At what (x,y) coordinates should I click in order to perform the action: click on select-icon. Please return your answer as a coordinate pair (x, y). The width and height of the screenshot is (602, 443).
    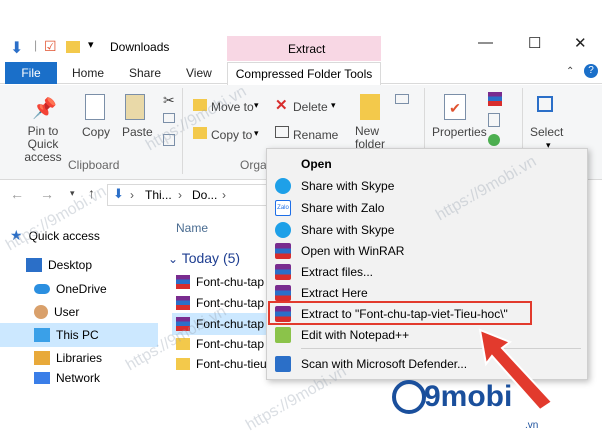
    Looking at the image, I should click on (545, 104).